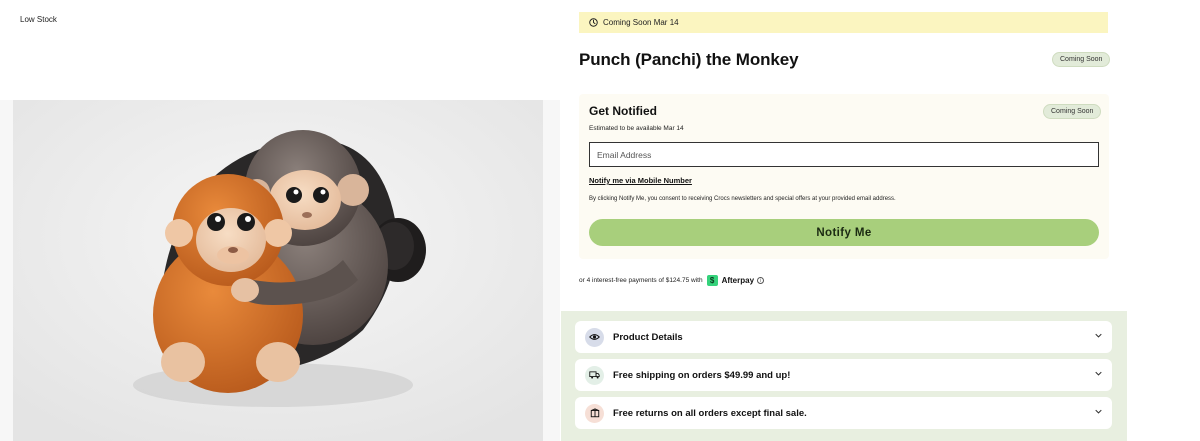 The image size is (1200, 441). What do you see at coordinates (738, 280) in the screenshot?
I see `afterpay-brand: Afterpay` at bounding box center [738, 280].